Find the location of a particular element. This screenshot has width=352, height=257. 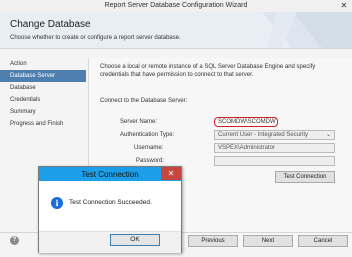

sidebar-item-database-server: Database Server is located at coordinates (43, 76).